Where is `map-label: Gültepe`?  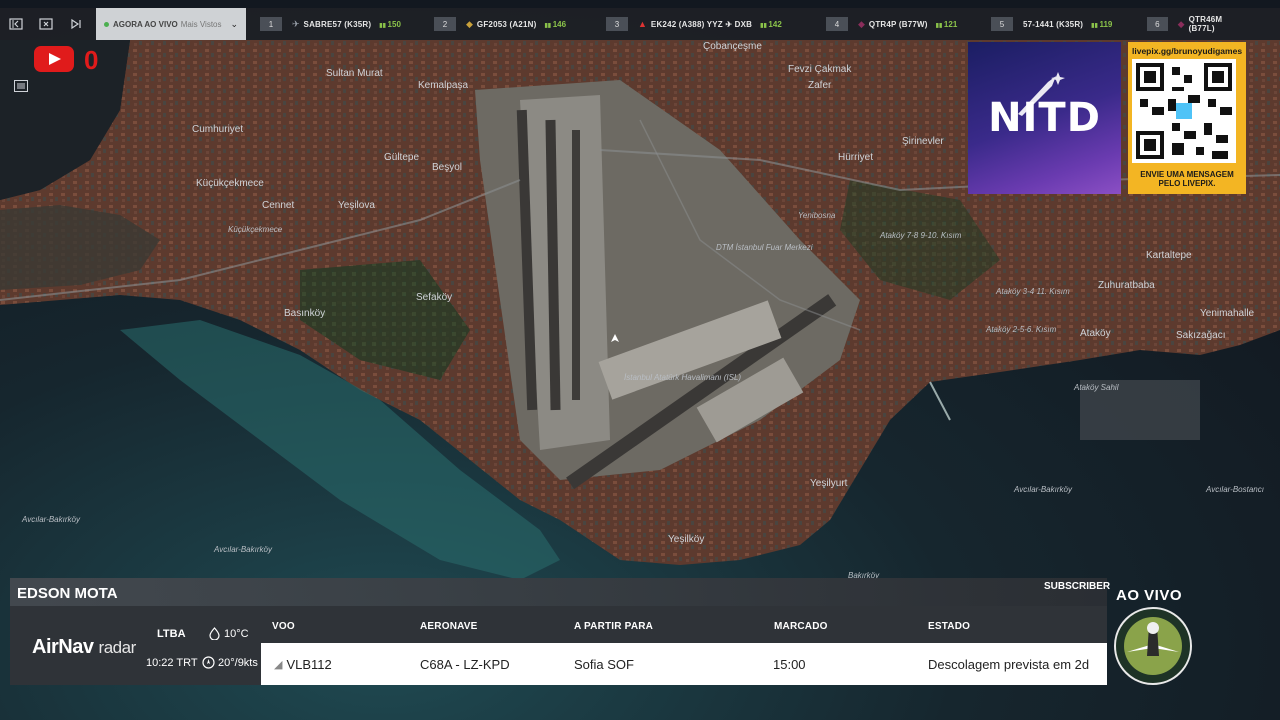 map-label: Gültepe is located at coordinates (401, 157).